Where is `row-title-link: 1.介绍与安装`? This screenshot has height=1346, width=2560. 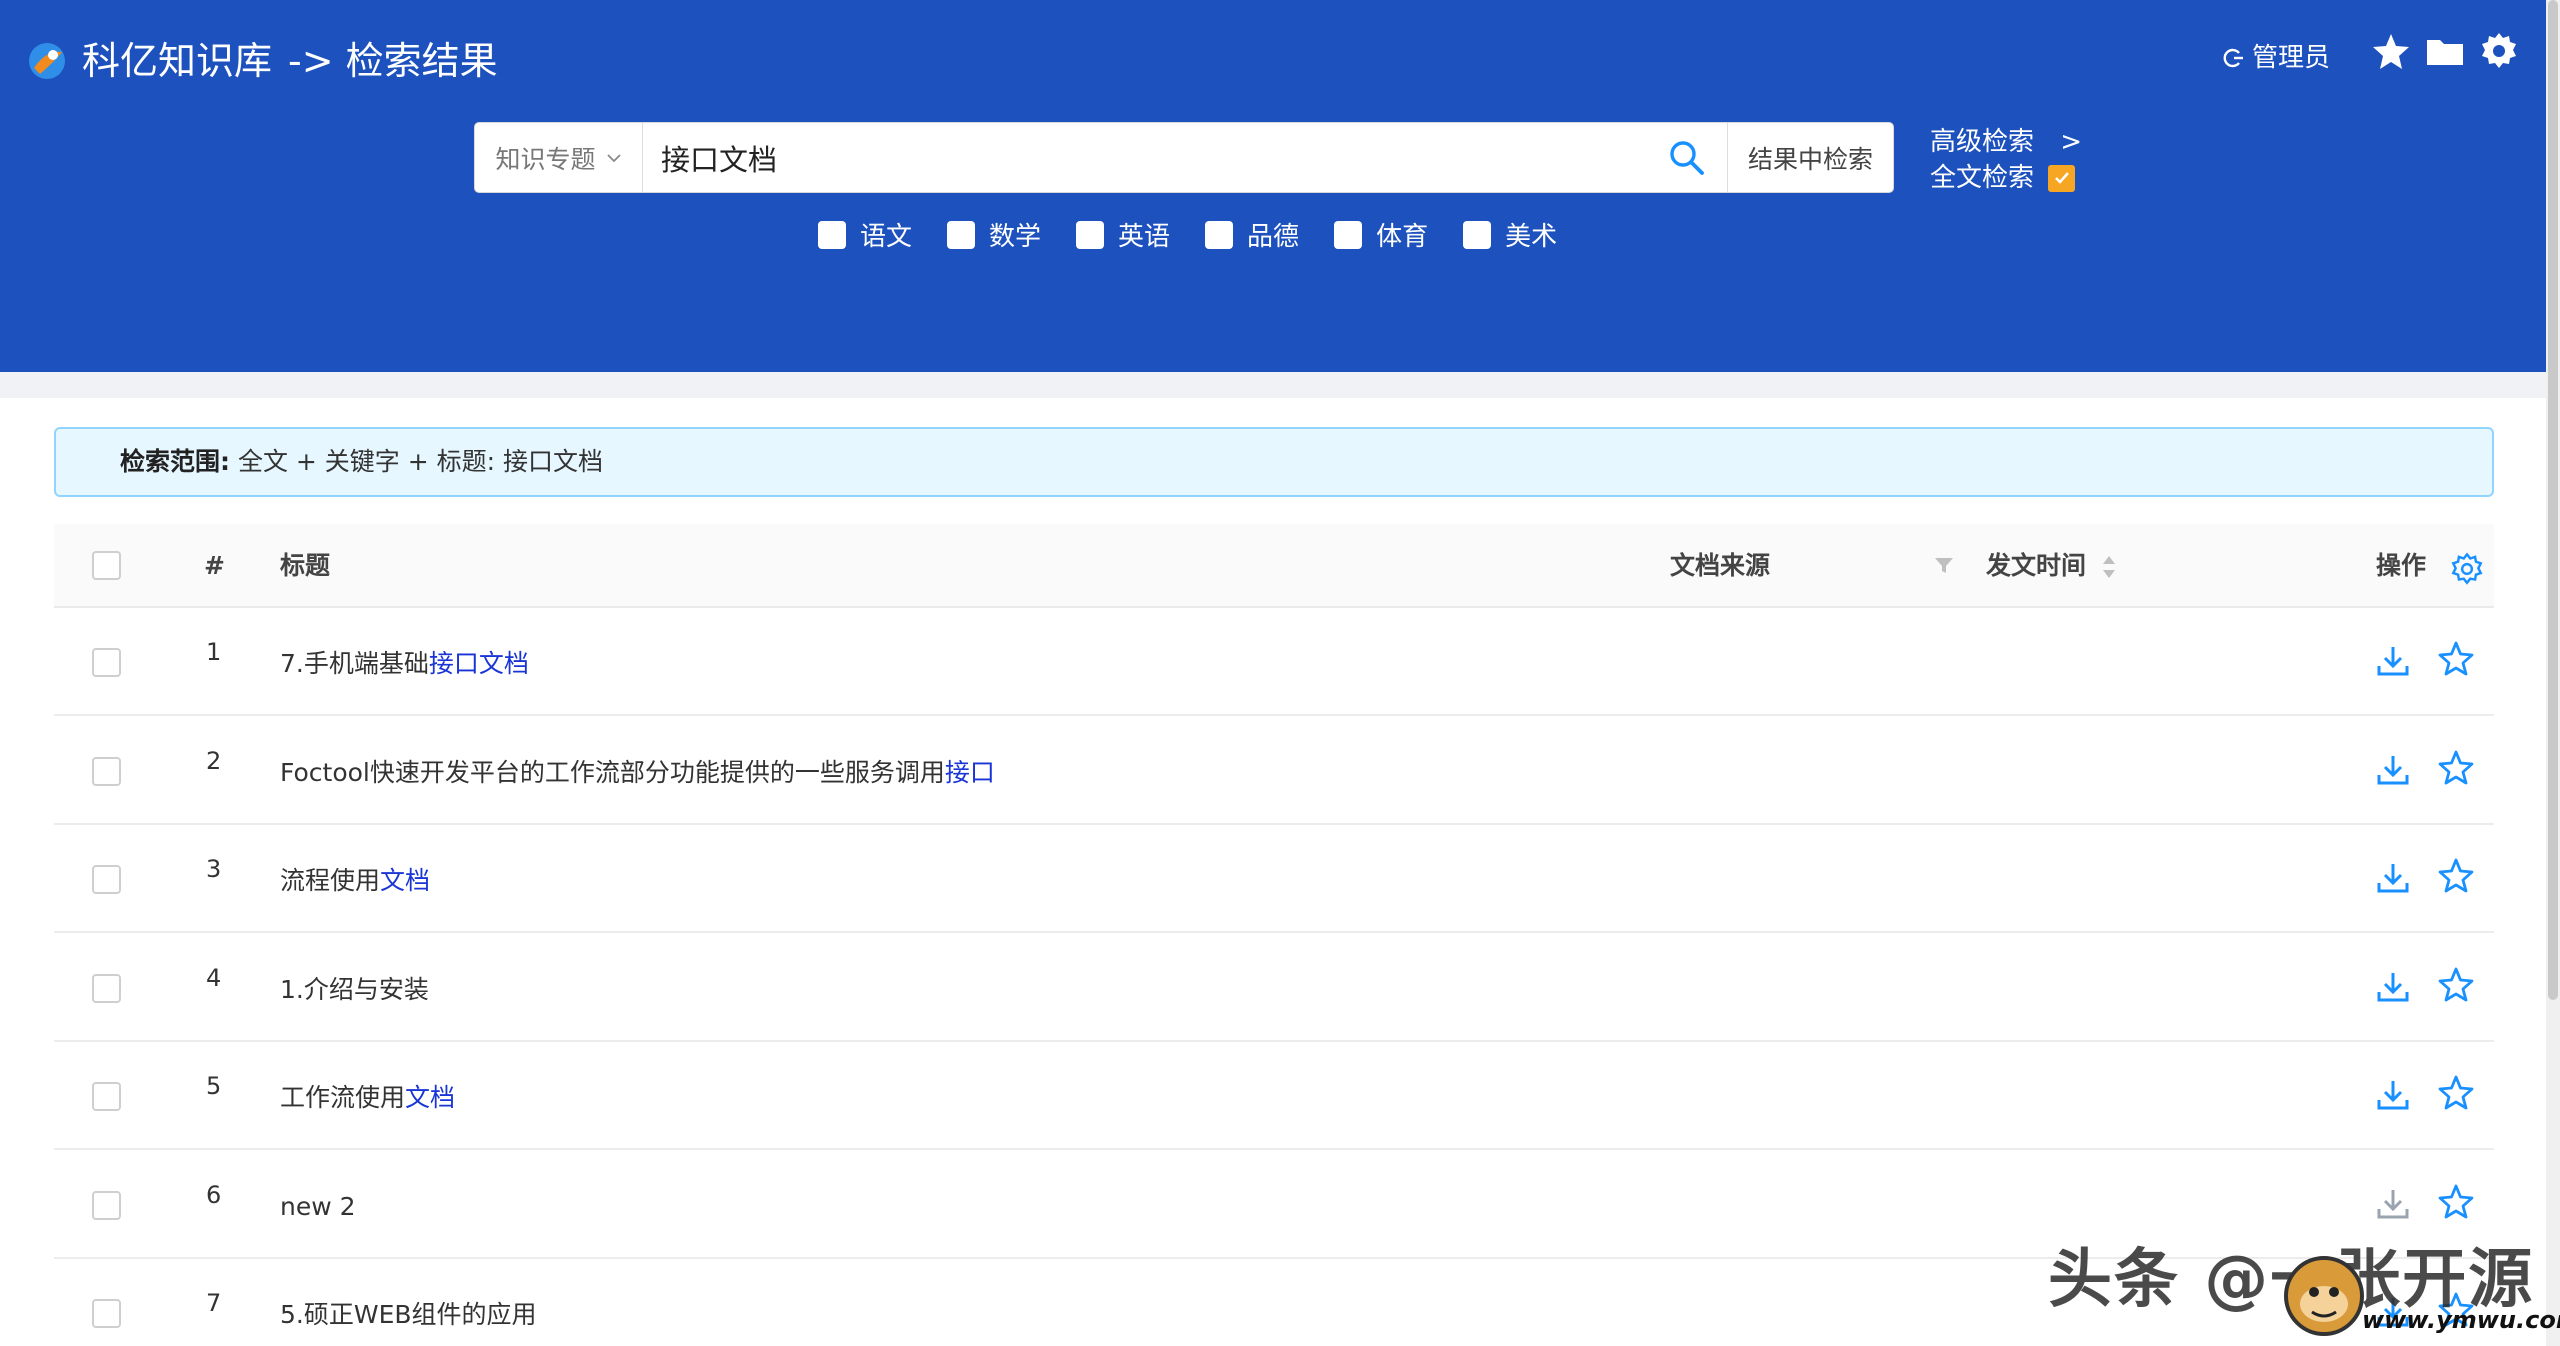
row-title-link: 1.介绍与安装 is located at coordinates (354, 988).